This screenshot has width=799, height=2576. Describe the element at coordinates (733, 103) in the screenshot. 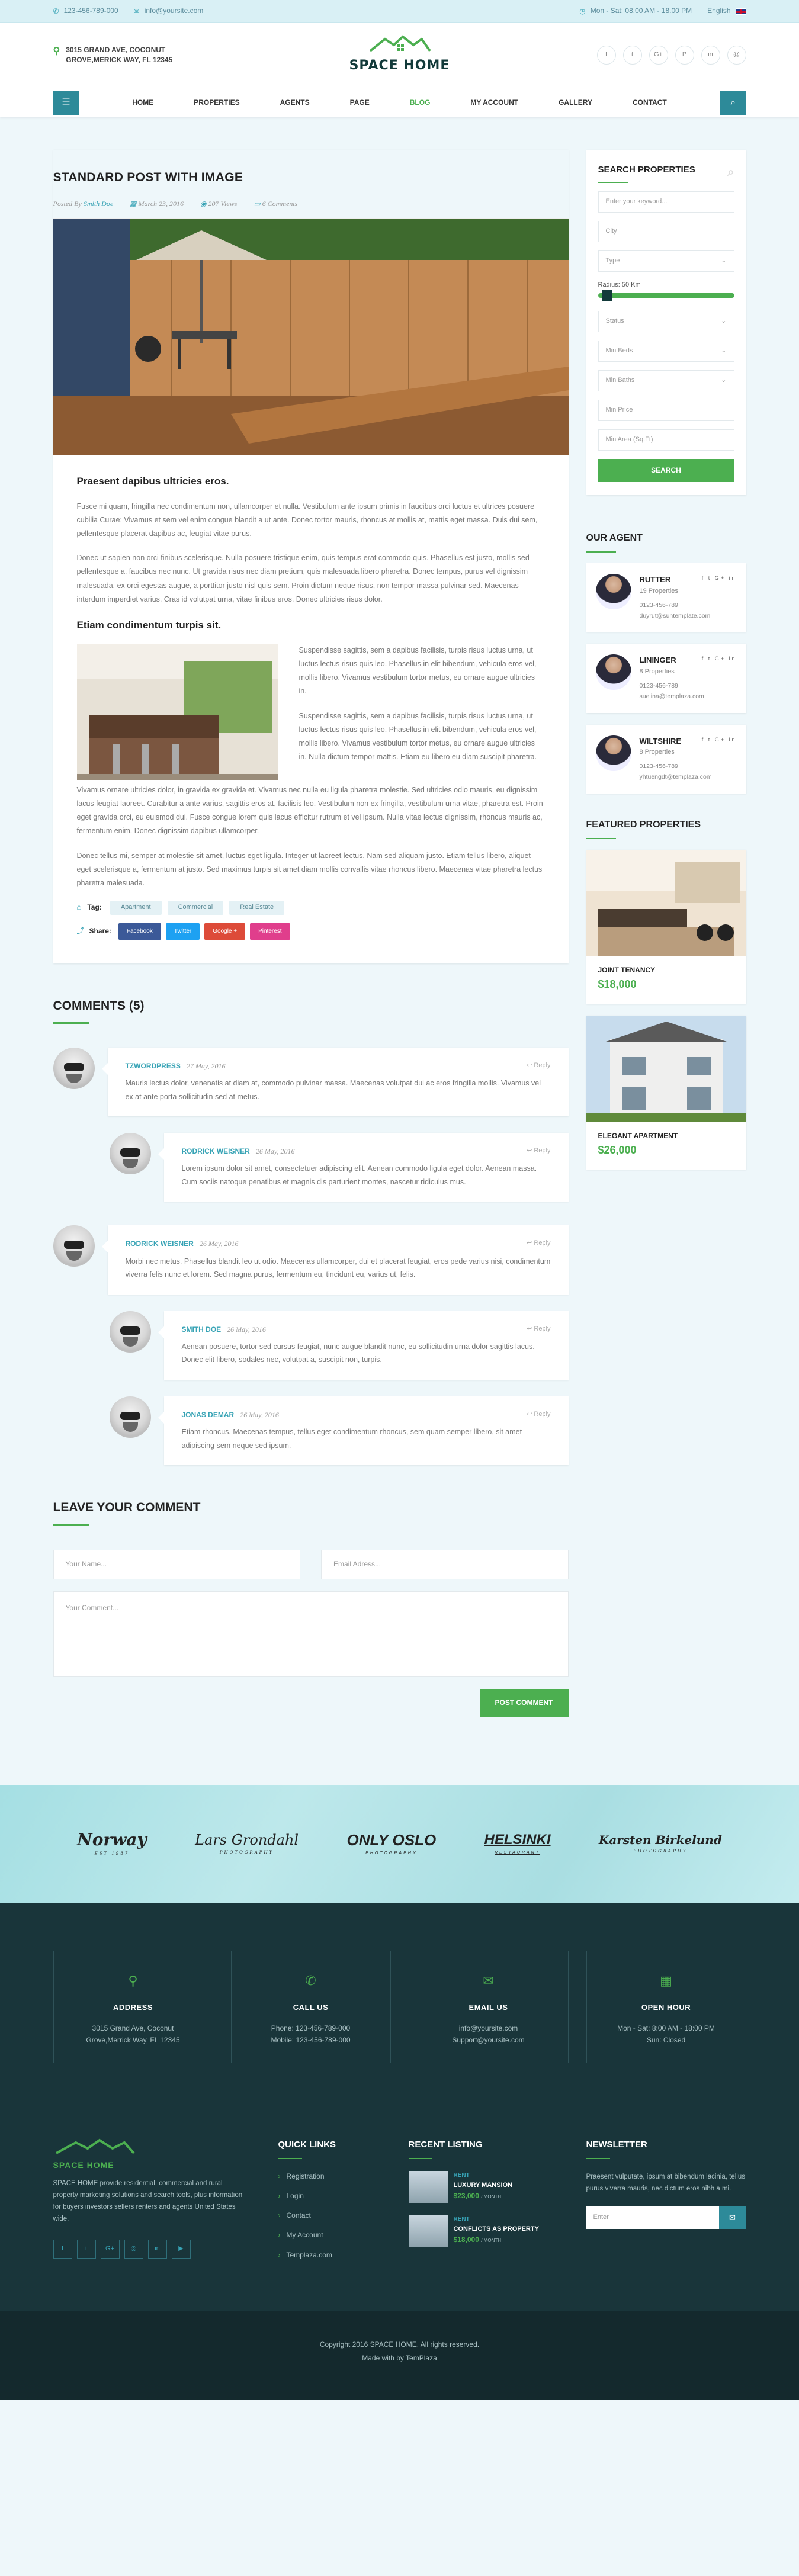

I see `search-button: ⌕` at that location.